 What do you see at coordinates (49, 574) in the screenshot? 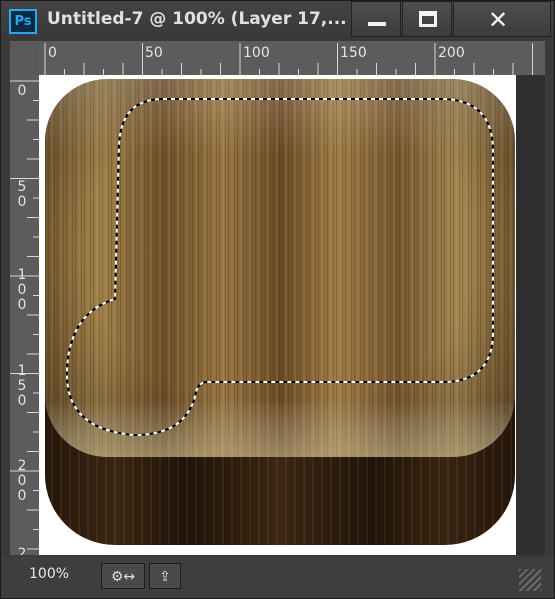
I see `zoom-level: 100%` at bounding box center [49, 574].